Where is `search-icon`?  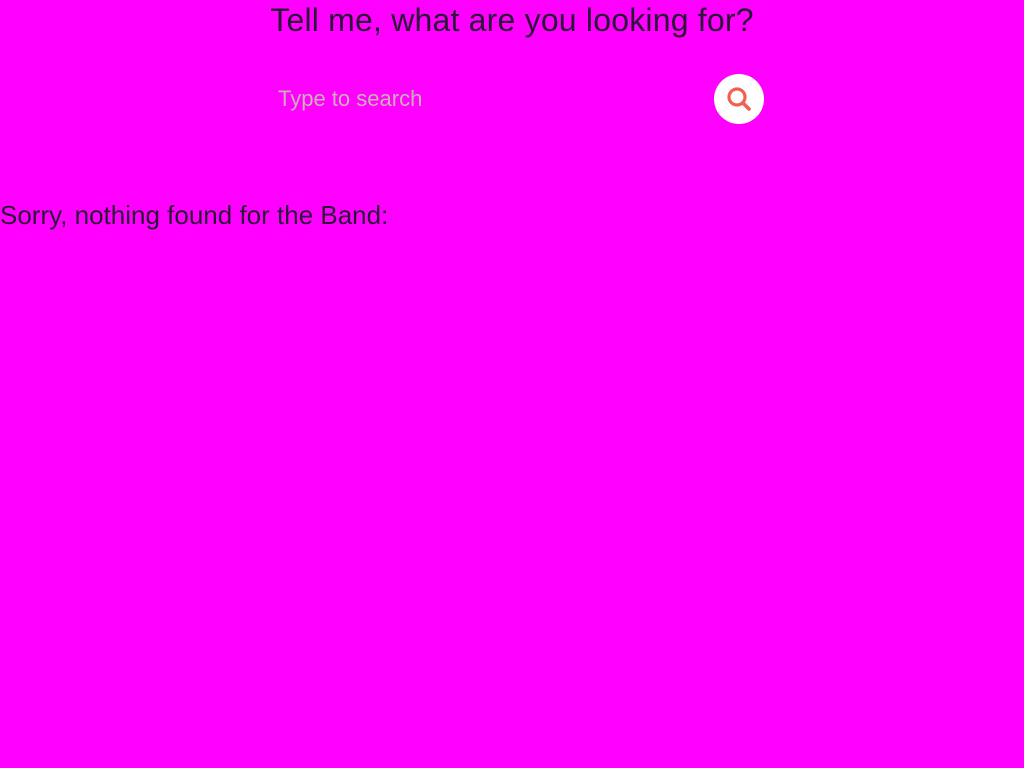
search-icon is located at coordinates (739, 99).